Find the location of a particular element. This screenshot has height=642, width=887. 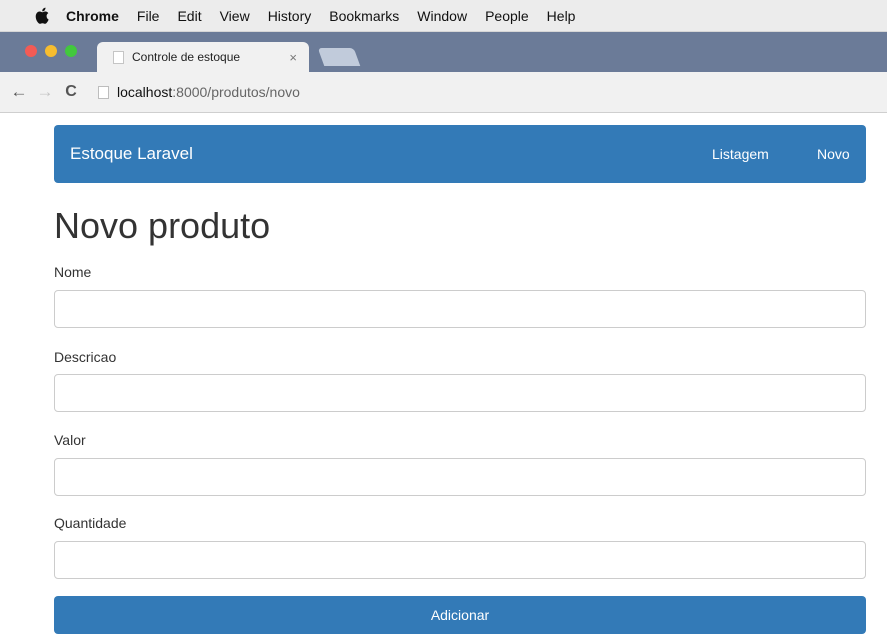

menu-help: Help is located at coordinates (561, 16).